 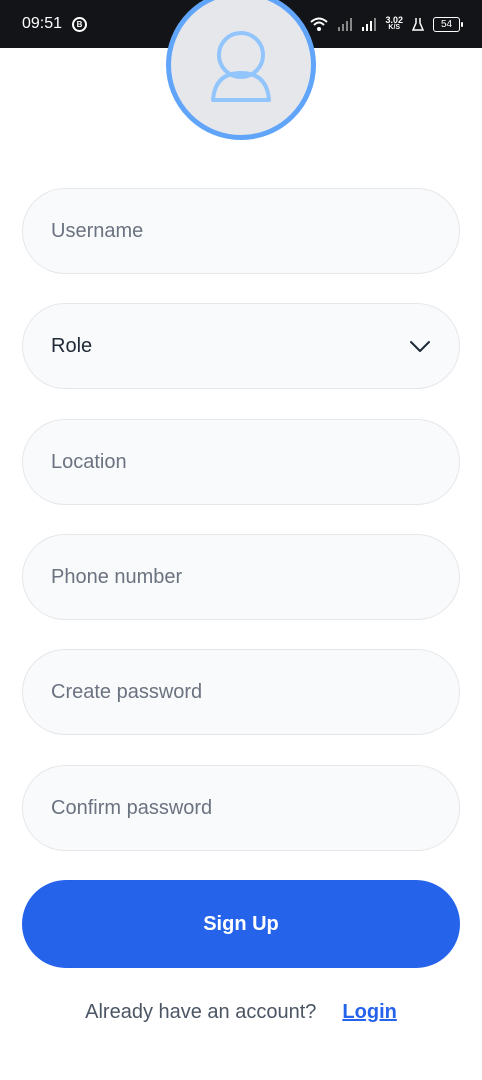 What do you see at coordinates (42, 23) in the screenshot?
I see `clock: 09:51` at bounding box center [42, 23].